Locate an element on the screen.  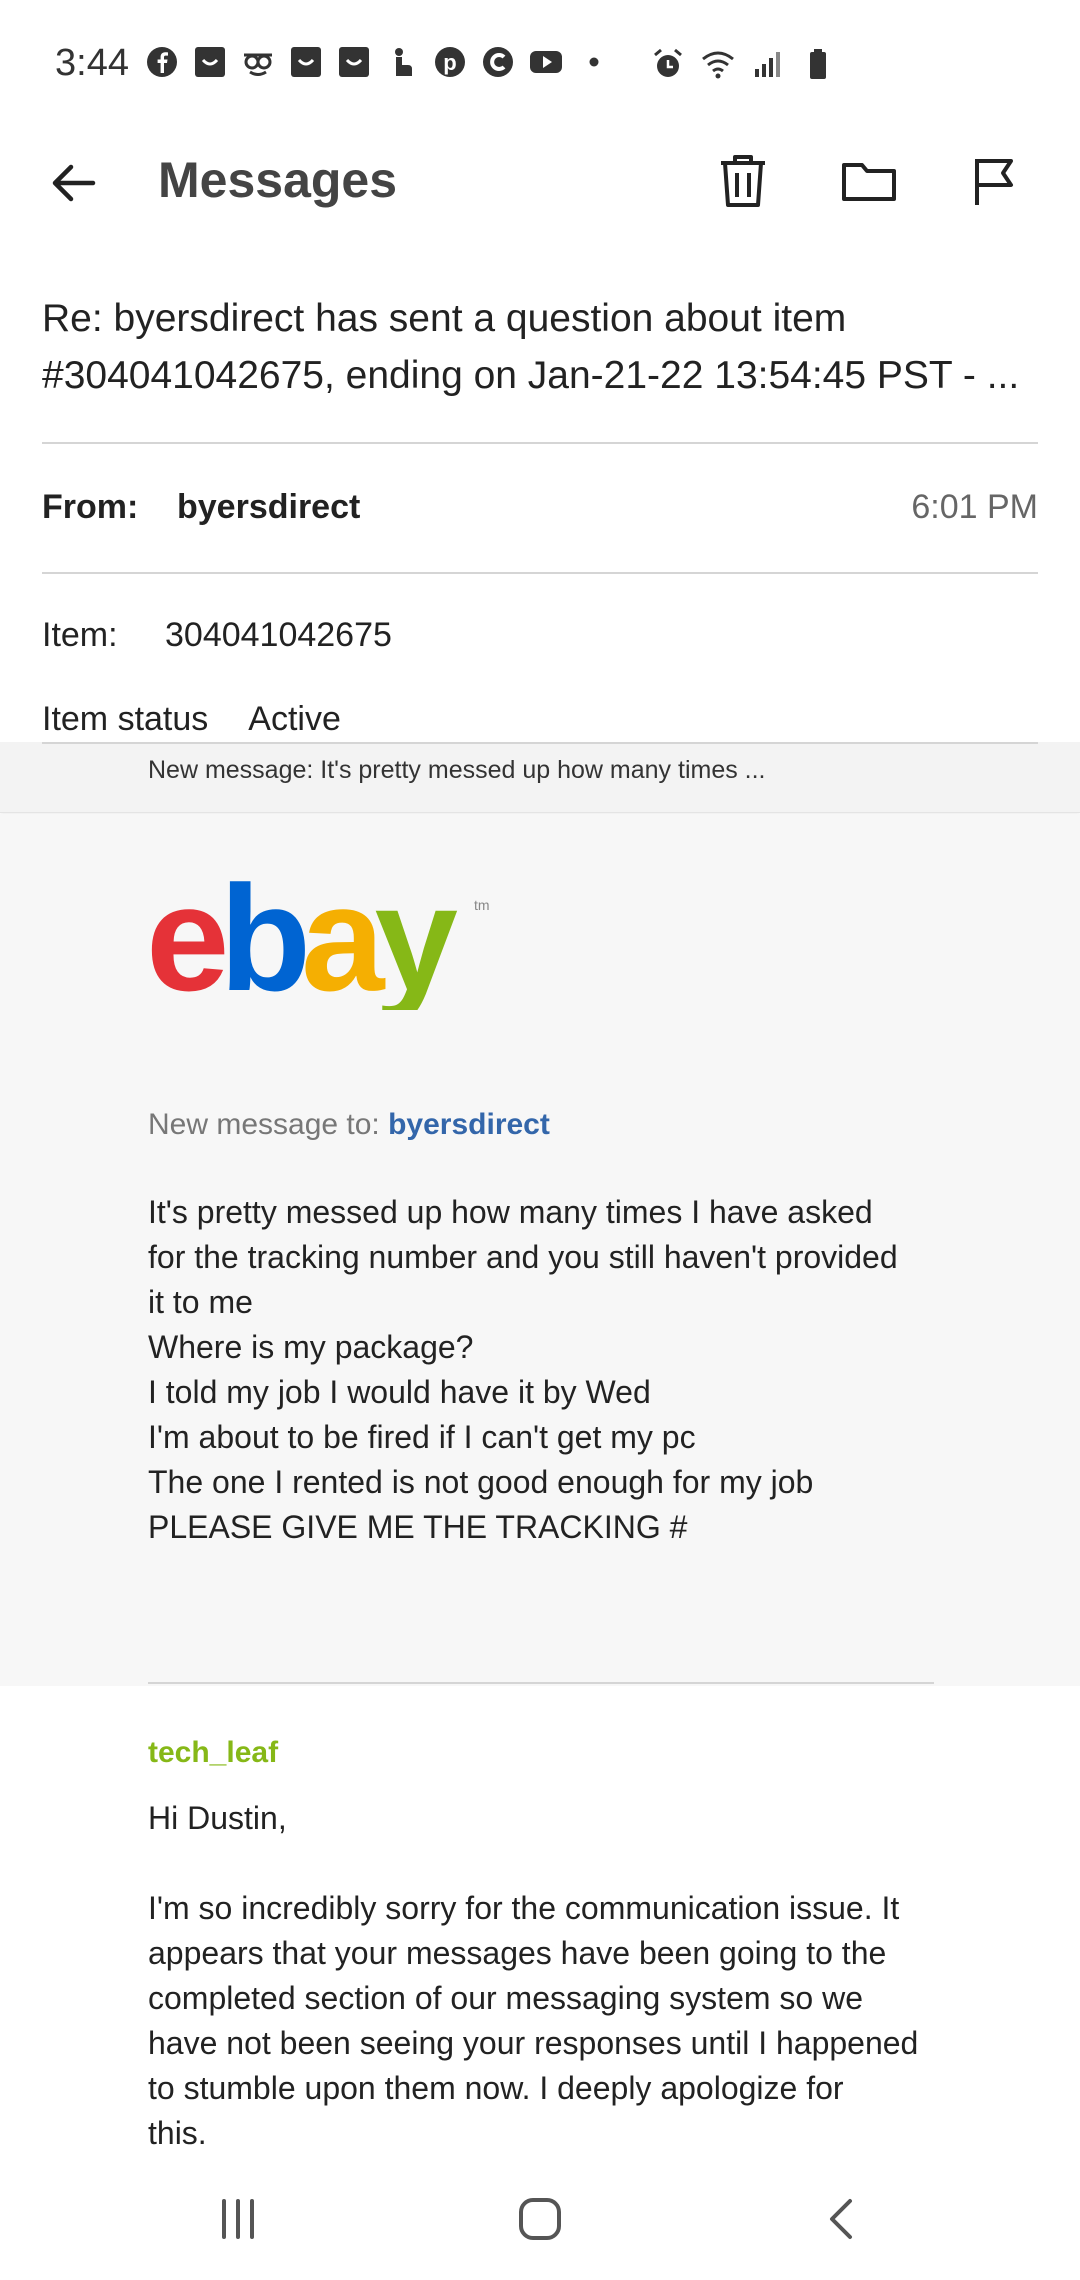
ebay-logo: ebay tm is located at coordinates (318, 940).